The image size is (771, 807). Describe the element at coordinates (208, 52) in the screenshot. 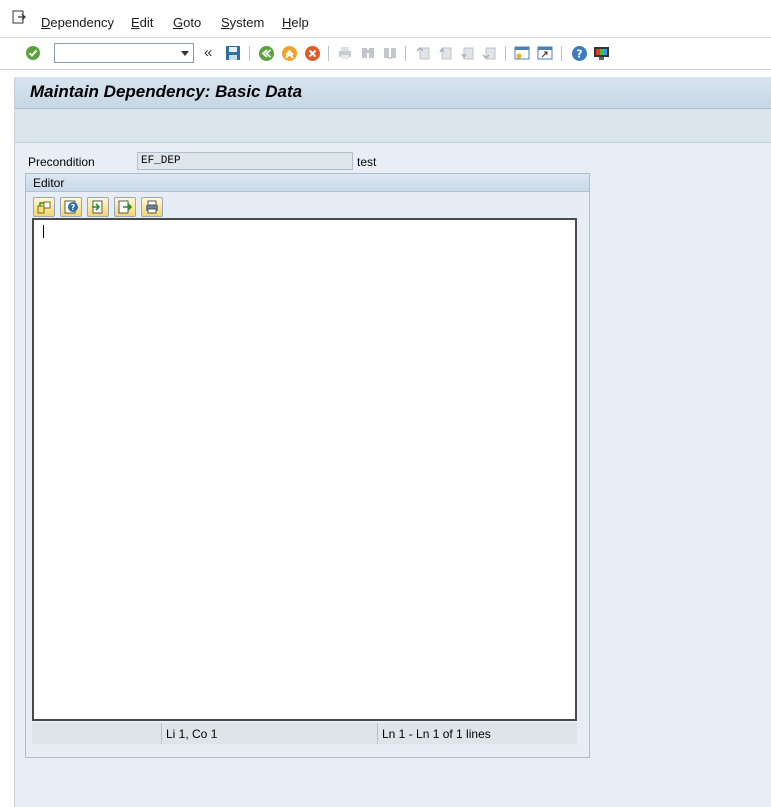

I see `collapse-command-icon: «` at that location.